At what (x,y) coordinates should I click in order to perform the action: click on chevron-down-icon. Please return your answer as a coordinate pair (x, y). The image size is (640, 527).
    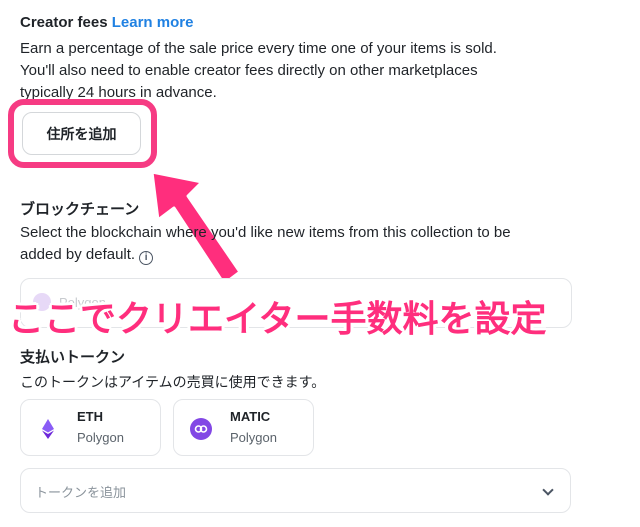
    Looking at the image, I should click on (548, 490).